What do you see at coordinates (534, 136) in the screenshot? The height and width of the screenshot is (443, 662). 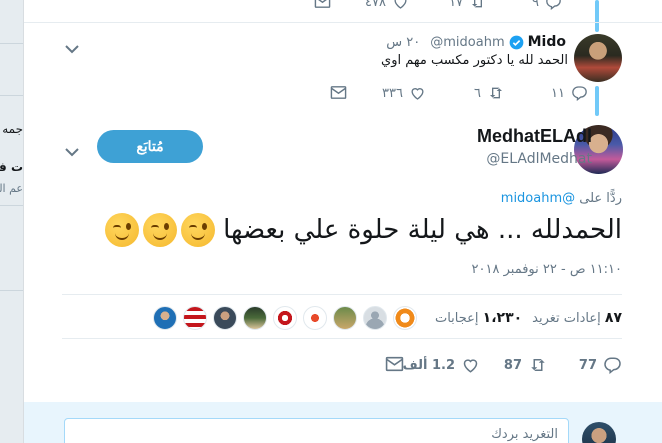 I see `user-name: MedhatELAdl` at bounding box center [534, 136].